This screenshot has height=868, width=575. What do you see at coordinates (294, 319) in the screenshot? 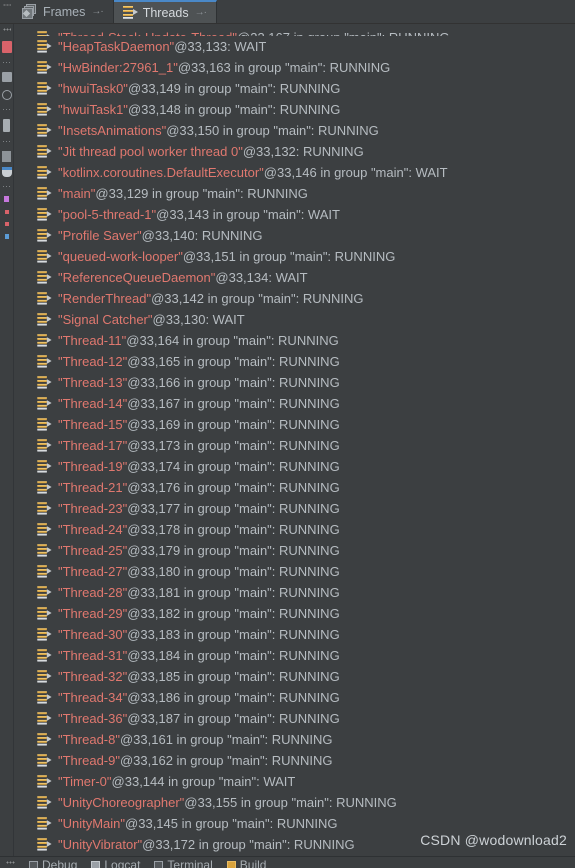
I see `thread-list-item: "Signal Catcher"@33,130: WAIT` at bounding box center [294, 319].